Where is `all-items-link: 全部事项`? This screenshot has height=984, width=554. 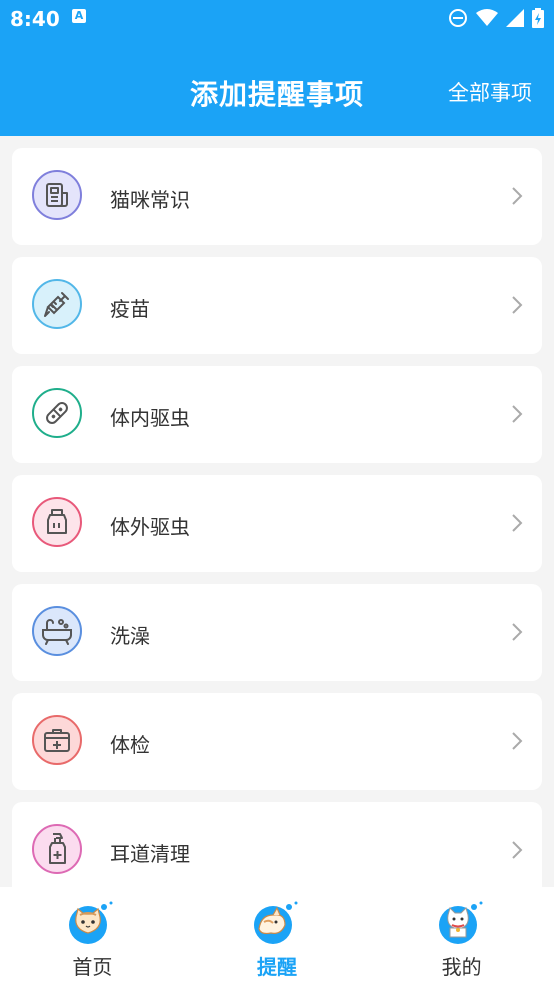
all-items-link: 全部事项 is located at coordinates (490, 92).